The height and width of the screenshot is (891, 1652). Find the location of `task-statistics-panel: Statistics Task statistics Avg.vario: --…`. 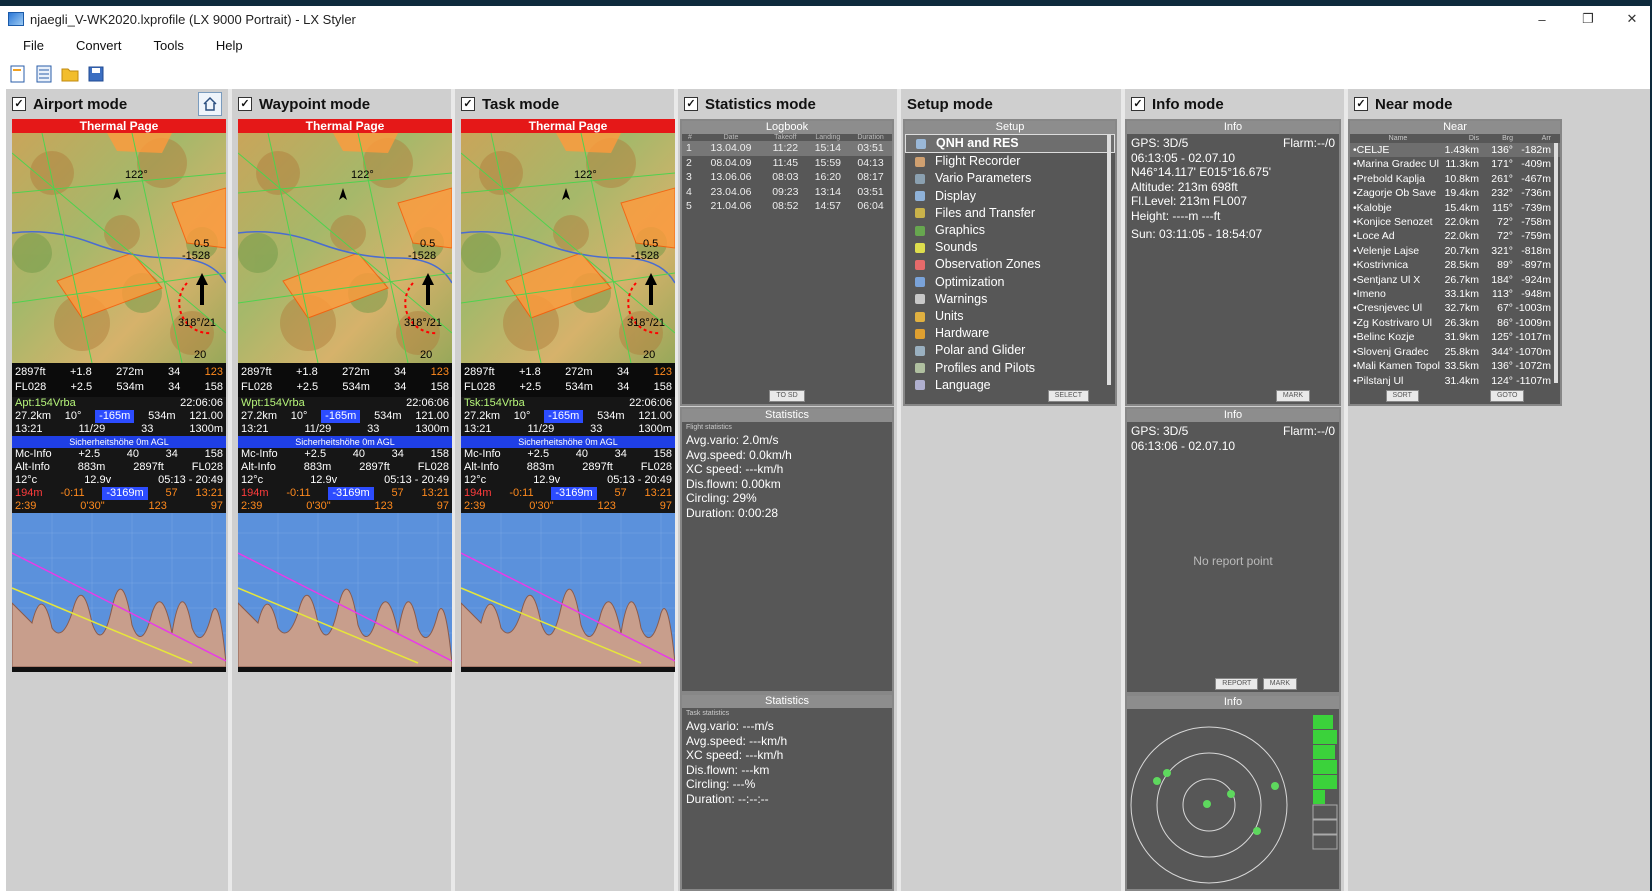

task-statistics-panel: Statistics Task statistics Avg.vario: --… is located at coordinates (787, 792).